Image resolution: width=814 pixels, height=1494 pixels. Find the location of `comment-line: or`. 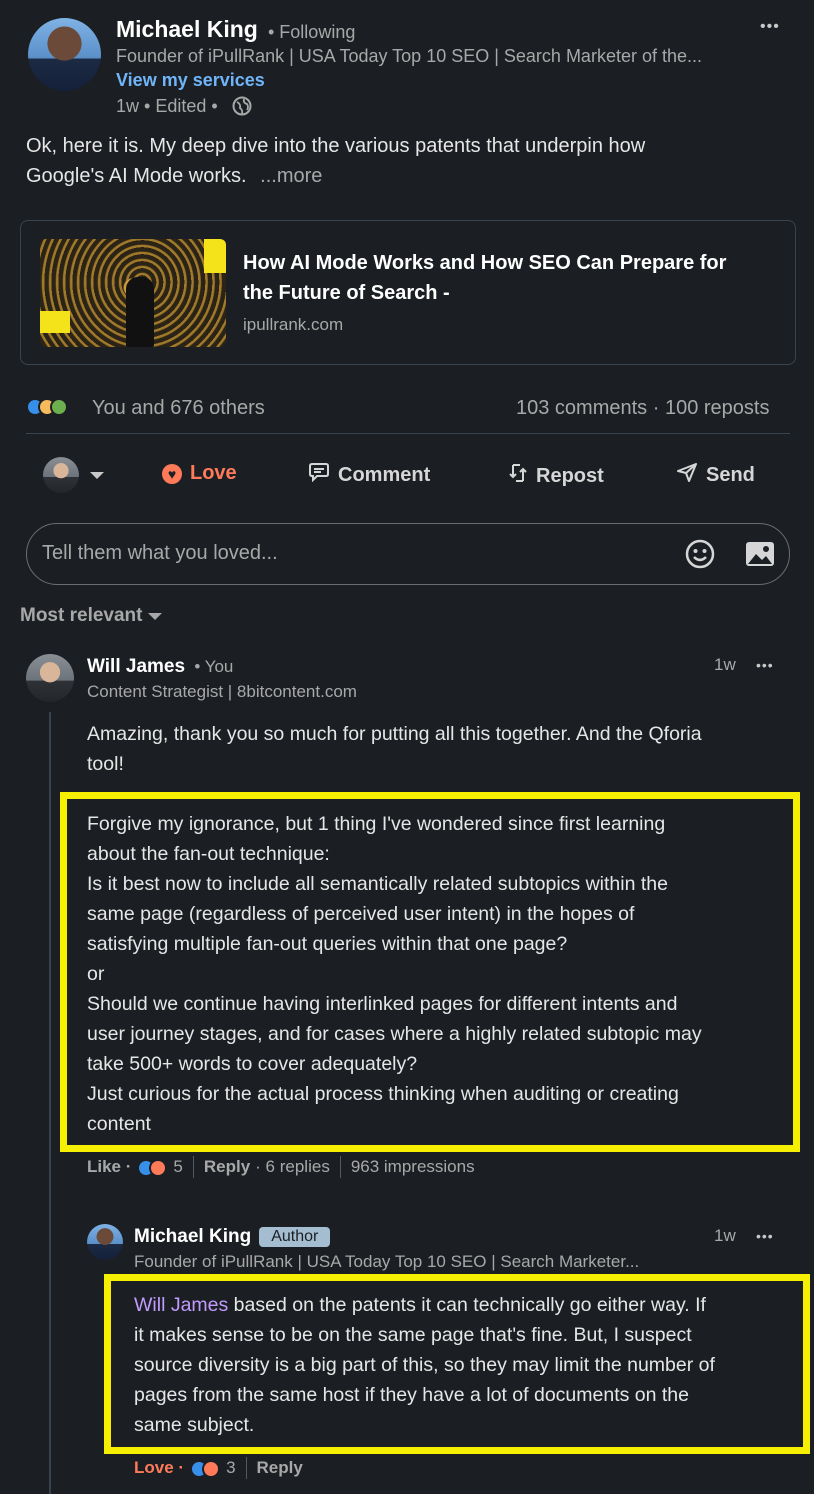

comment-line: or is located at coordinates (96, 974).